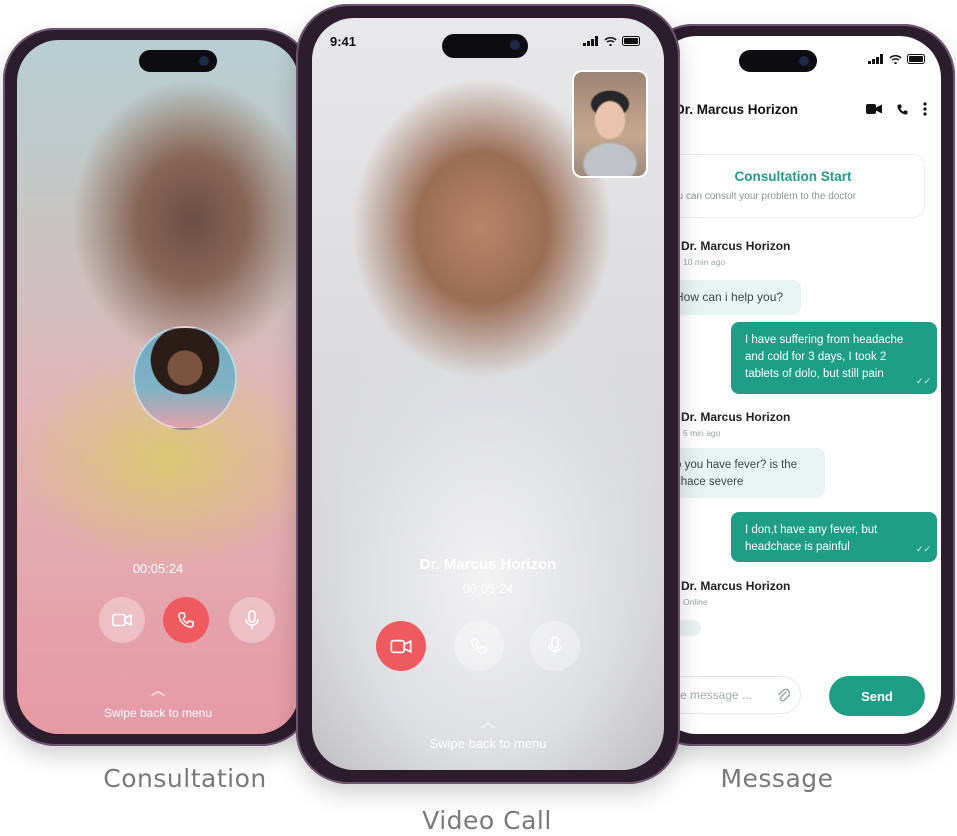  What do you see at coordinates (745, 473) in the screenshot?
I see `incoming-message: o you have fever? is the chace severe` at bounding box center [745, 473].